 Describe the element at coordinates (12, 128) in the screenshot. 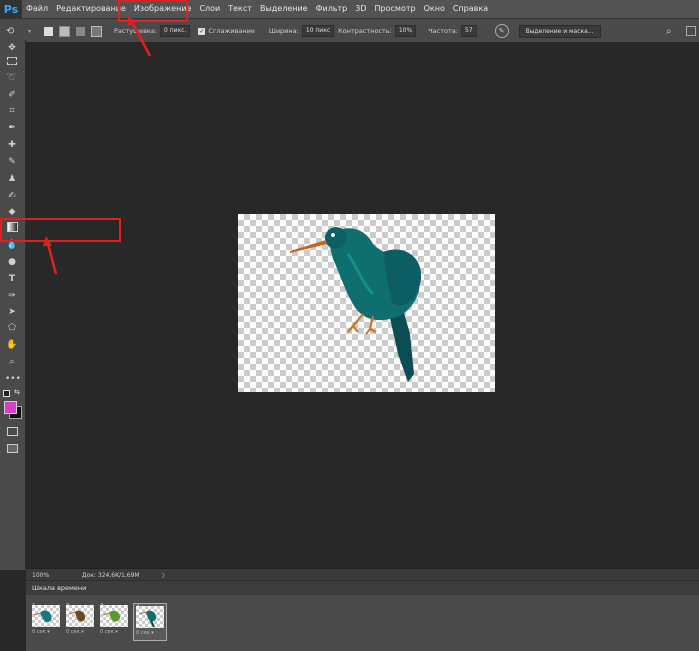

I see `eyedropper-tool-icon: ✒` at that location.